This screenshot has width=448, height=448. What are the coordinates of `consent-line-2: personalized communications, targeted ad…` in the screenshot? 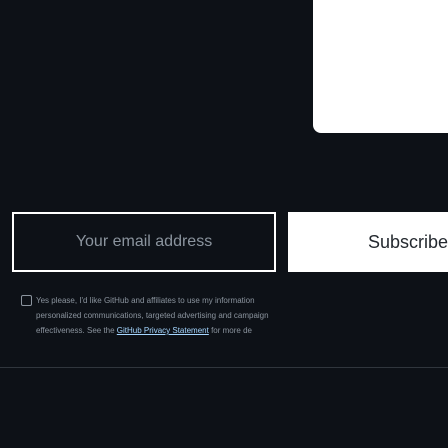 It's located at (152, 315).